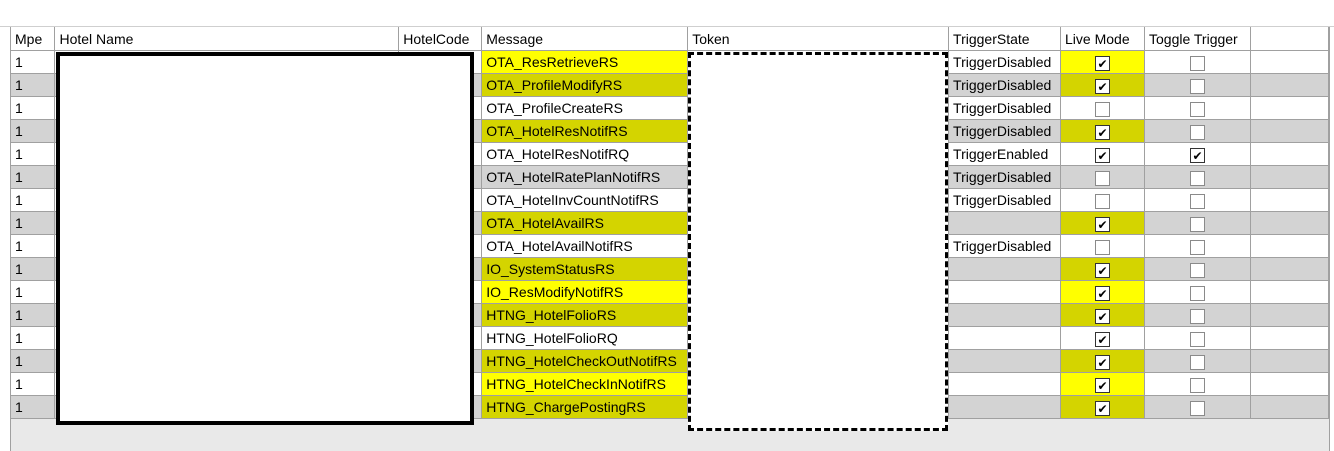  I want to click on column-header-hotel-code: HotelCode, so click(440, 39).